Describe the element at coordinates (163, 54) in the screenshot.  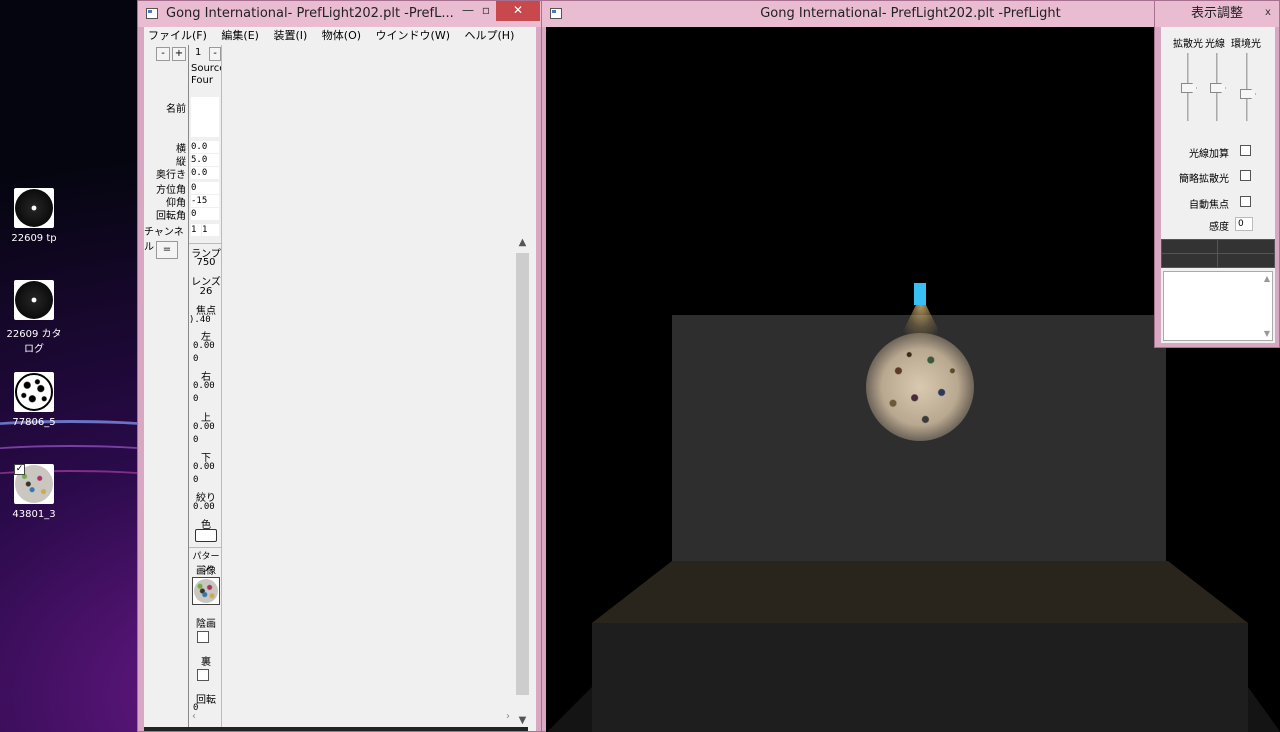
I see `remove-source-button: -` at that location.